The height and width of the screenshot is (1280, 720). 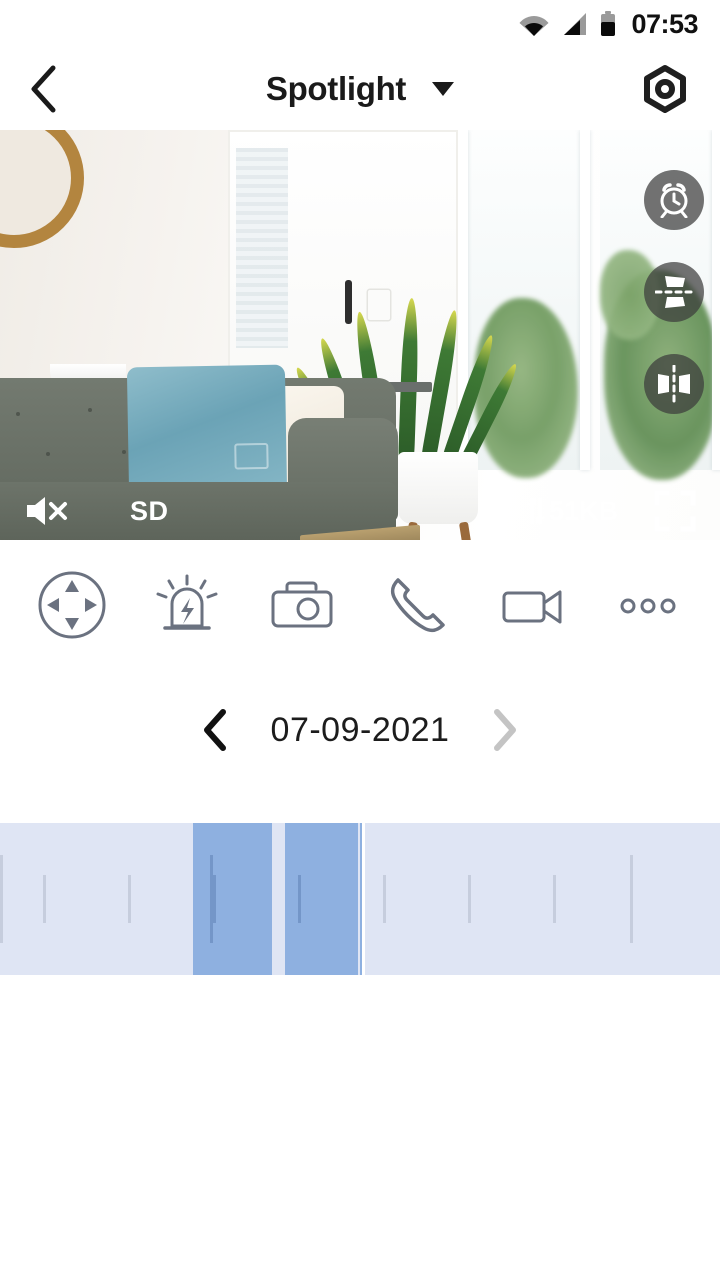 I want to click on next-day-button, so click(x=505, y=730).